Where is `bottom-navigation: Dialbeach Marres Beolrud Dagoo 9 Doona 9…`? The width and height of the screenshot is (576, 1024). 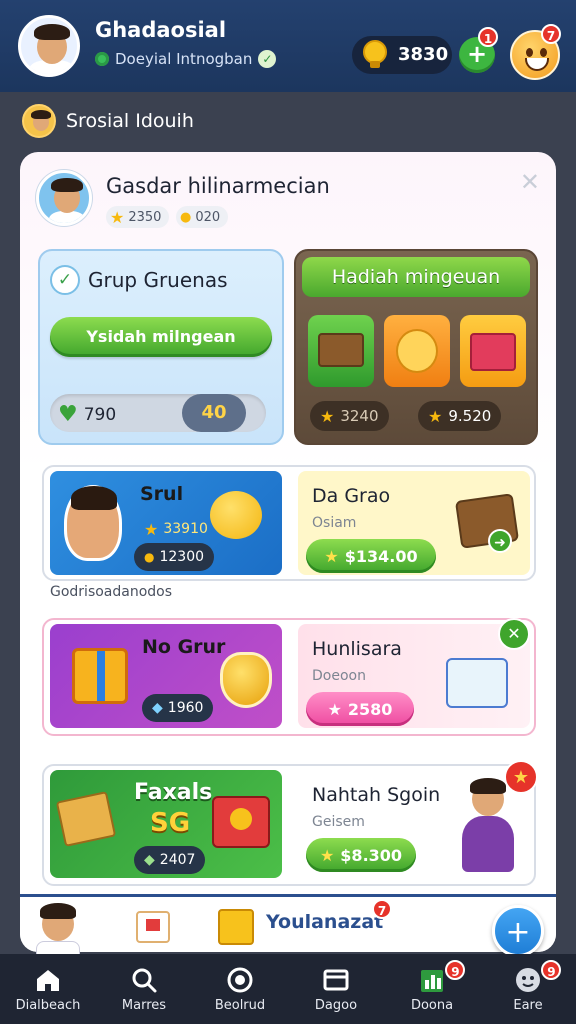
bottom-navigation: Dialbeach Marres Beolrud Dagoo 9 Doona 9… is located at coordinates (288, 989).